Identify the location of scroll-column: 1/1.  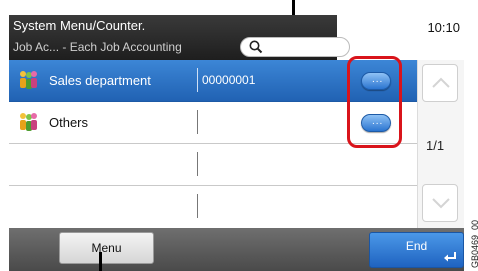
(440, 144).